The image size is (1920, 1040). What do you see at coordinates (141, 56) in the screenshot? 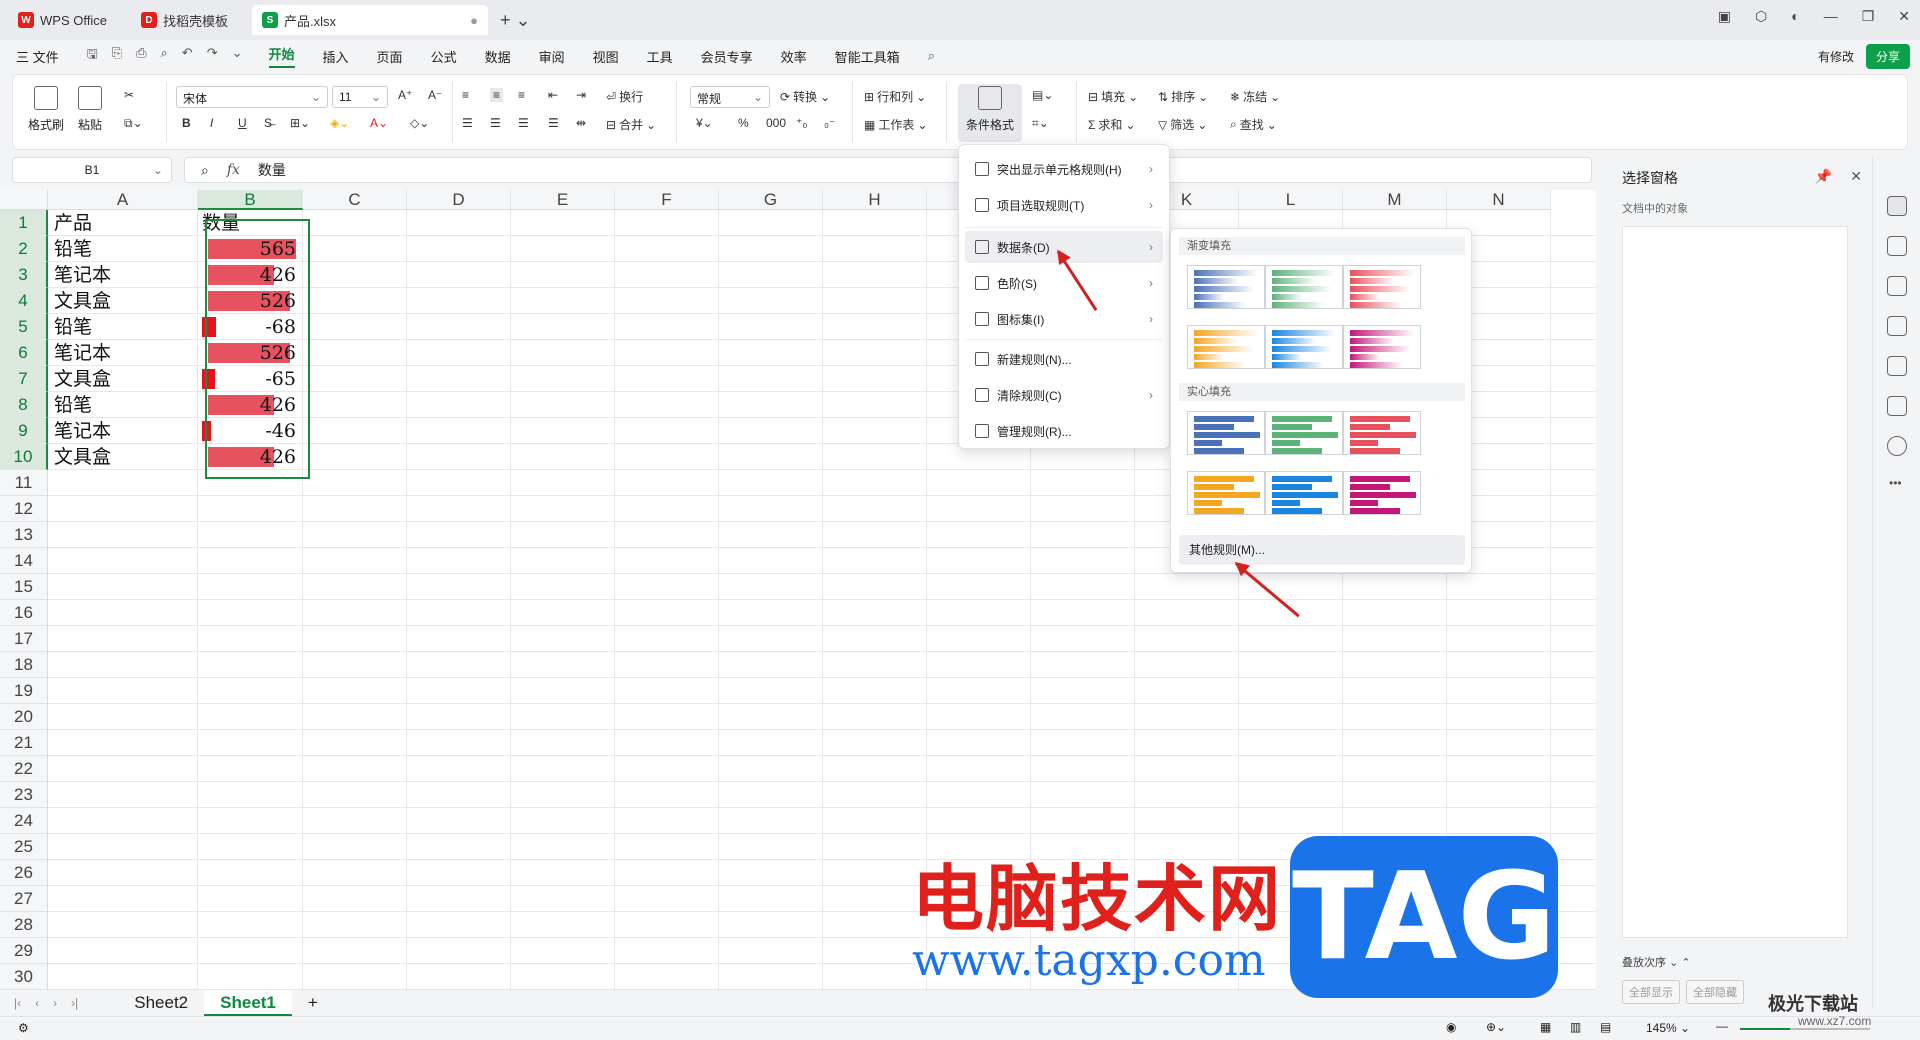
I see `print-icon: ⎙` at bounding box center [141, 56].